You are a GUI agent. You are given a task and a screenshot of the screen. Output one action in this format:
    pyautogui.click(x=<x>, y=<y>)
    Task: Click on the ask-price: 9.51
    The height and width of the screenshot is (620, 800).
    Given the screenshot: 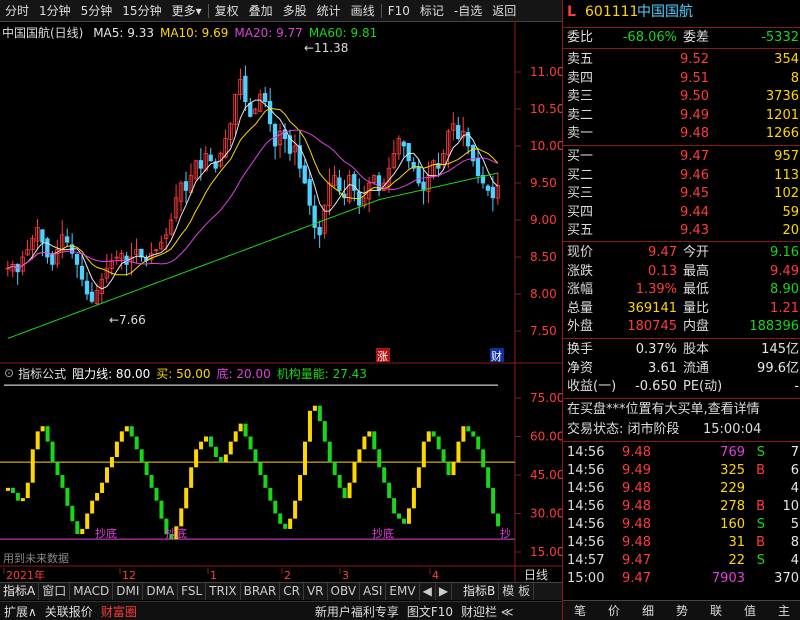 What is the action you would take?
    pyautogui.click(x=694, y=78)
    